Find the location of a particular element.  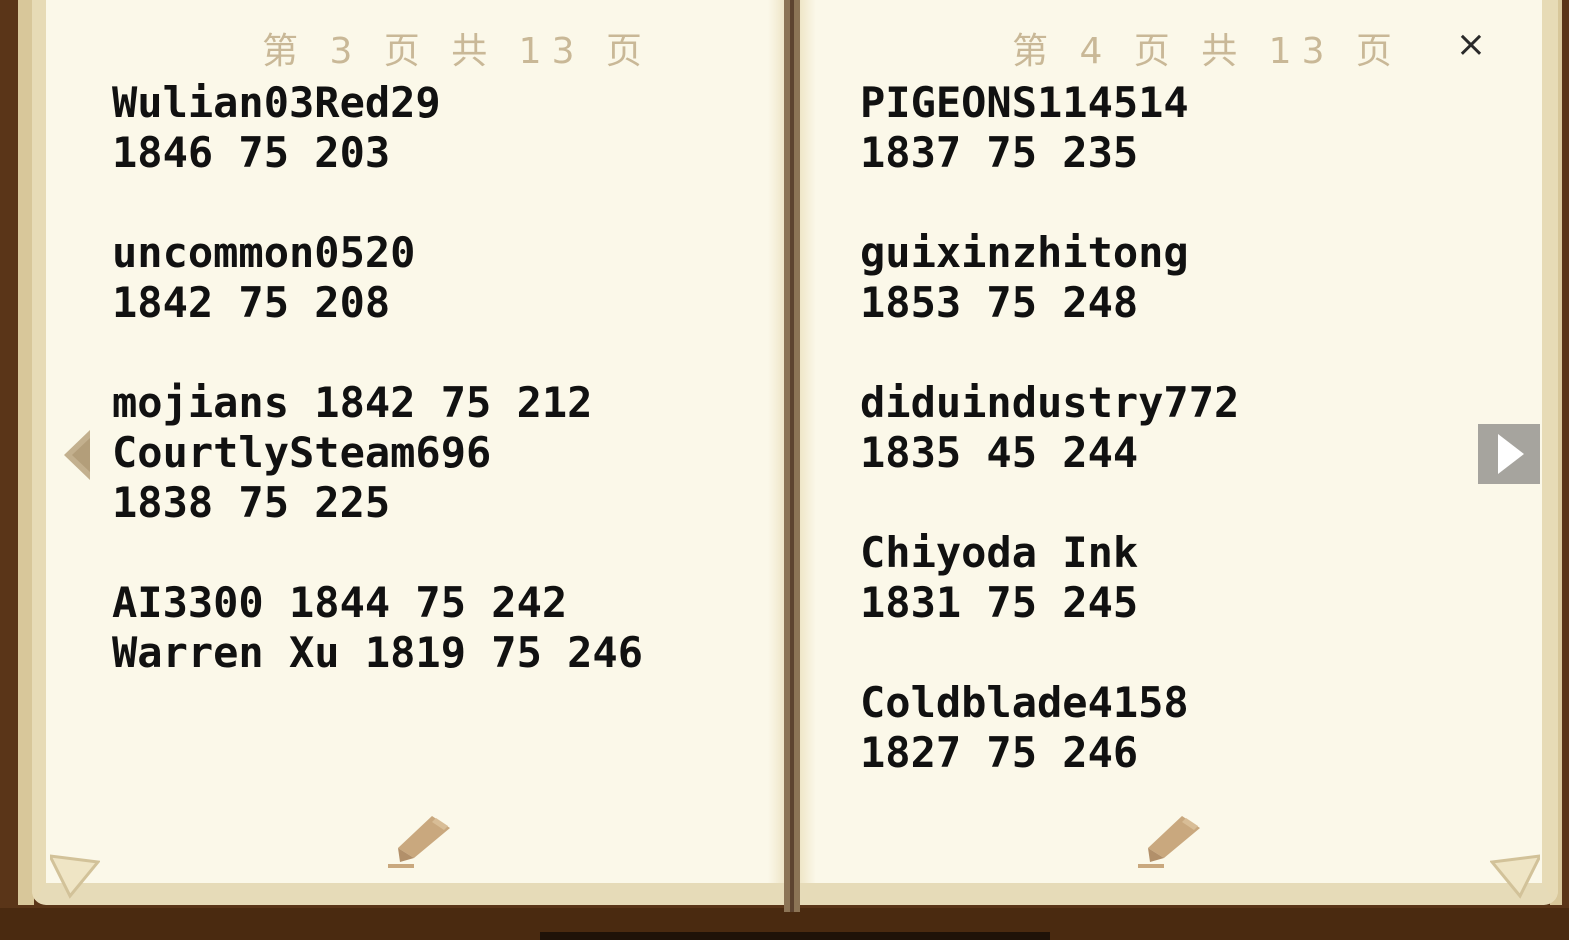

text-line: 1846 75 203 is located at coordinates (251, 152).